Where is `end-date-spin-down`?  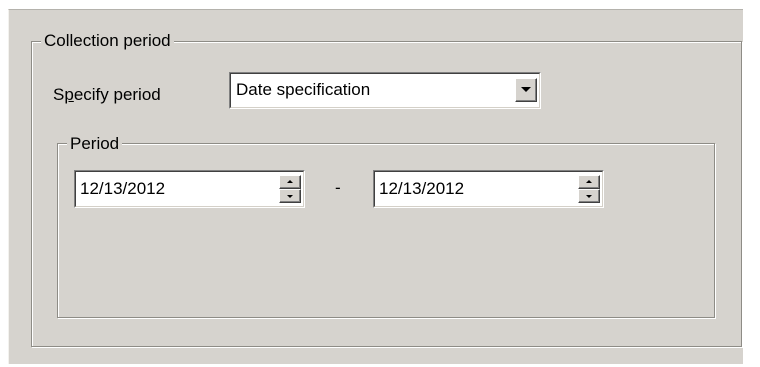 end-date-spin-down is located at coordinates (589, 196).